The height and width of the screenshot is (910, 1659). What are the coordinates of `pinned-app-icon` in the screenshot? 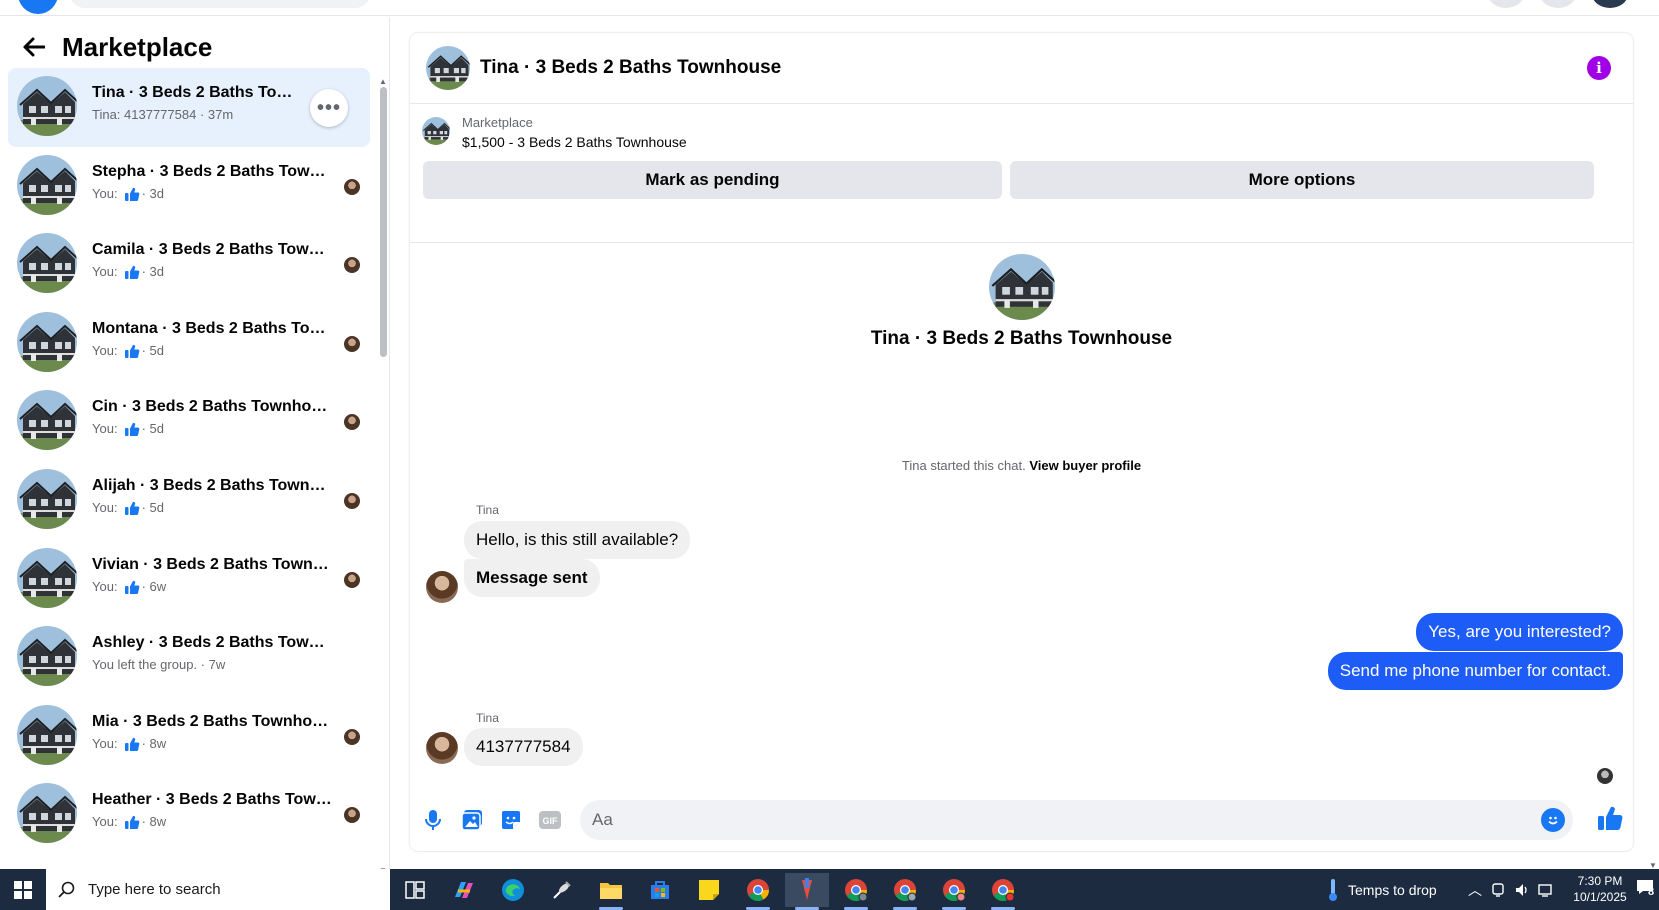 It's located at (807, 891).